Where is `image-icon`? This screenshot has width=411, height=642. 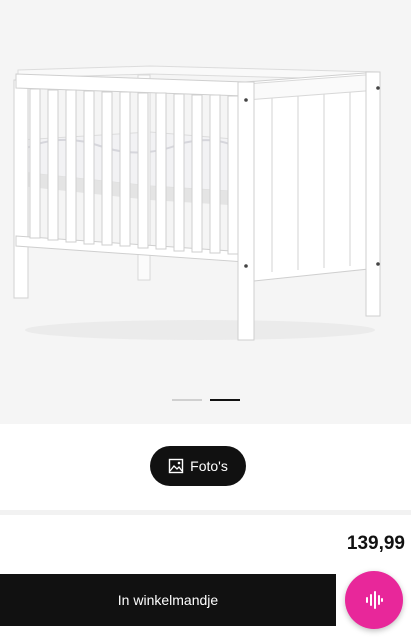 image-icon is located at coordinates (176, 466).